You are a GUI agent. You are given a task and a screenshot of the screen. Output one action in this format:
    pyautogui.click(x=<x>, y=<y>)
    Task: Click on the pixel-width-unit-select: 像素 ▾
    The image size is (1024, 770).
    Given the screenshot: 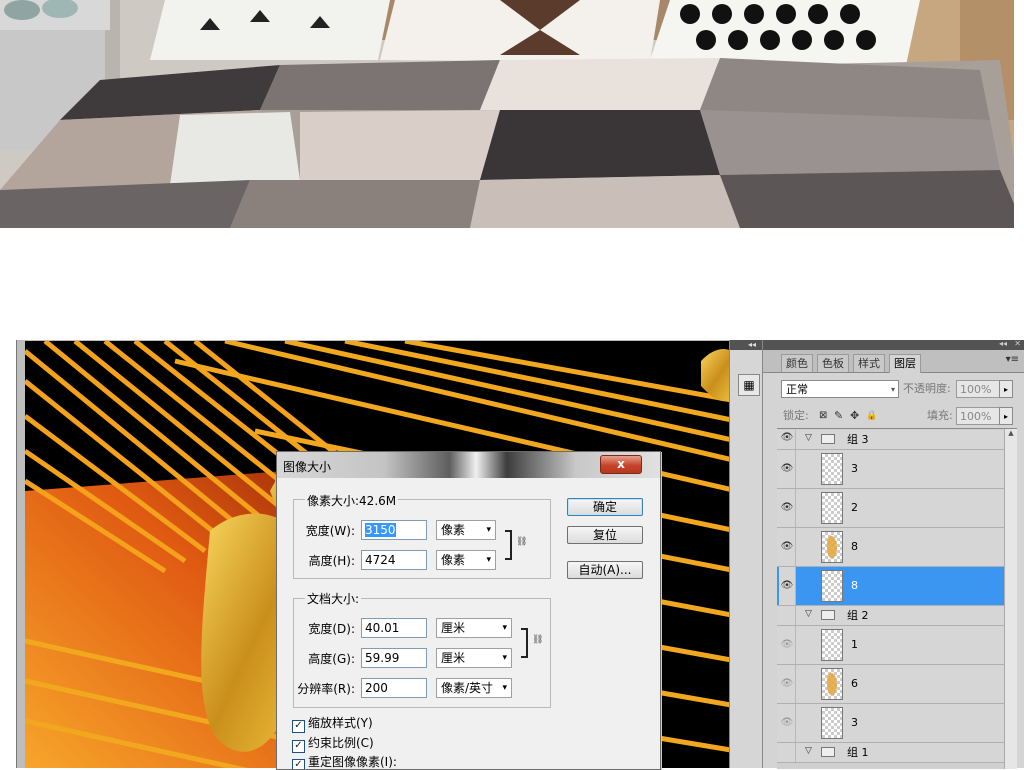 What is the action you would take?
    pyautogui.click(x=466, y=530)
    